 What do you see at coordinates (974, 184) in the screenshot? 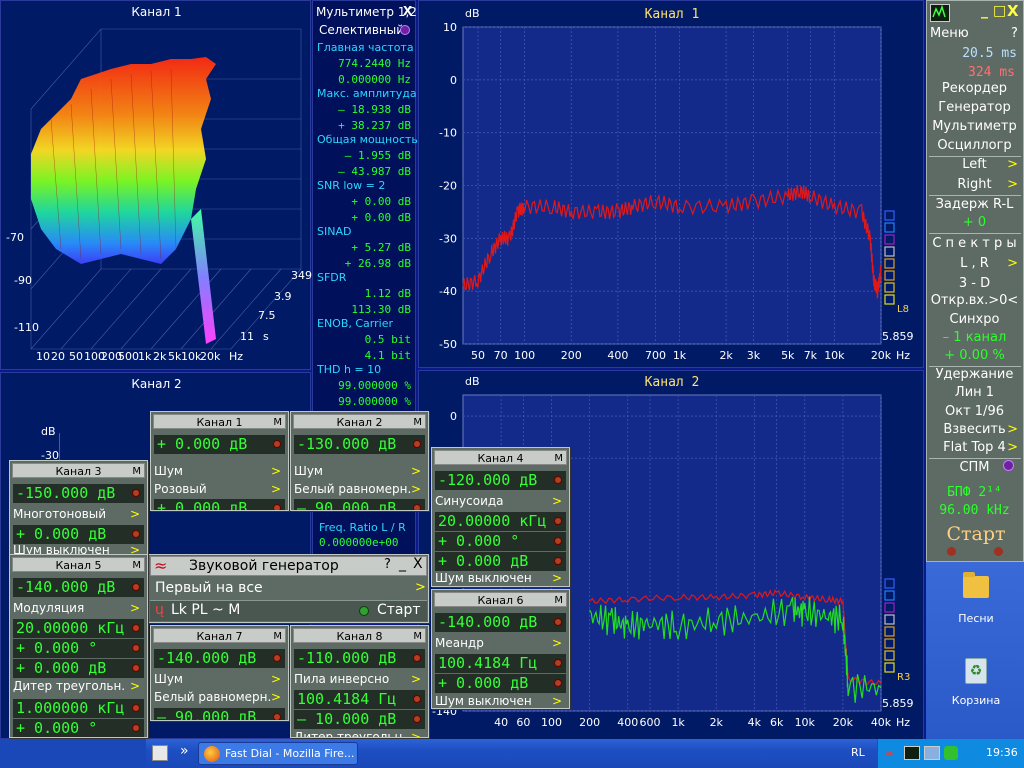
I see `sidebar-item: Right >` at bounding box center [974, 184].